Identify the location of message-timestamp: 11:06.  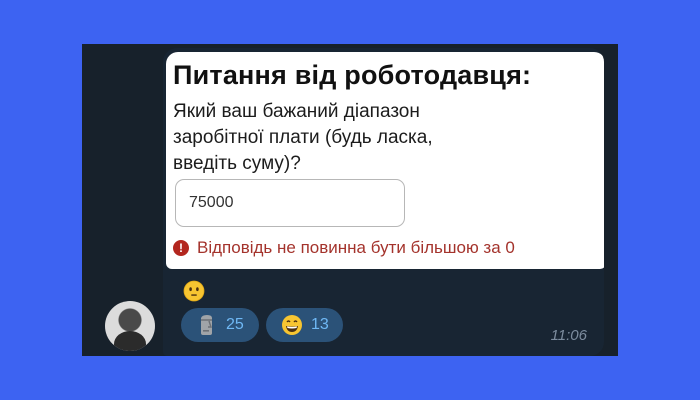
(568, 335).